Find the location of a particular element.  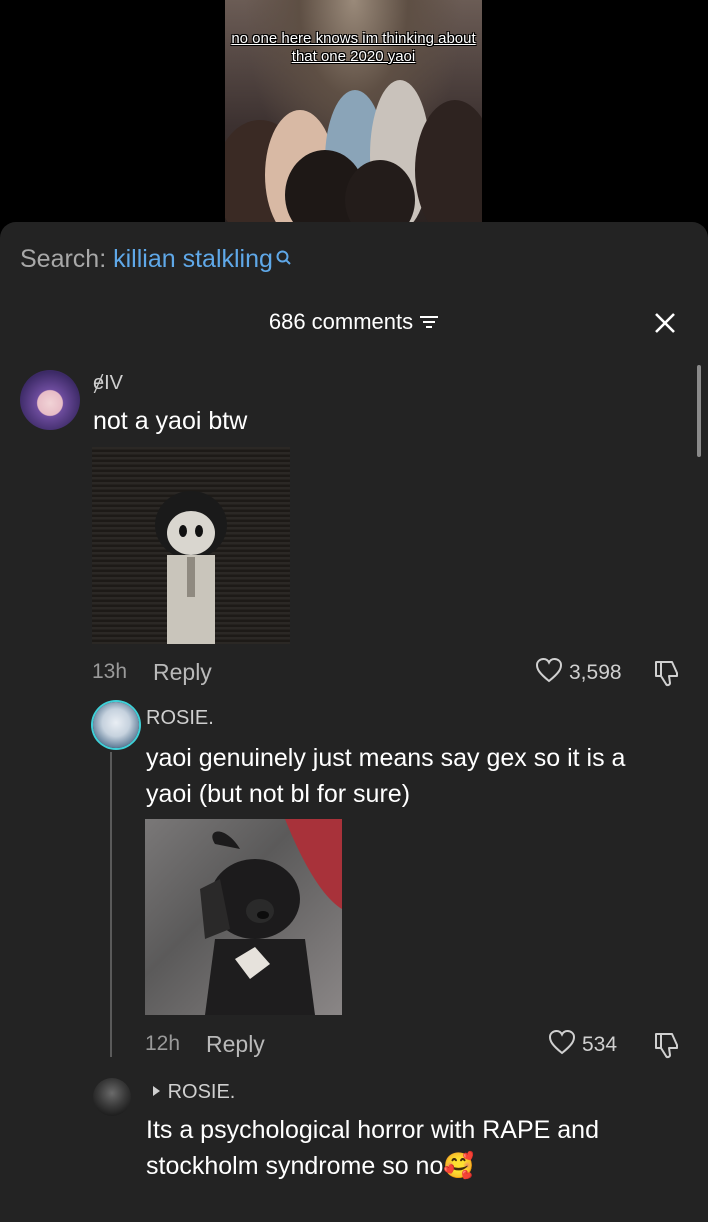

like-count: 534 is located at coordinates (600, 1044).